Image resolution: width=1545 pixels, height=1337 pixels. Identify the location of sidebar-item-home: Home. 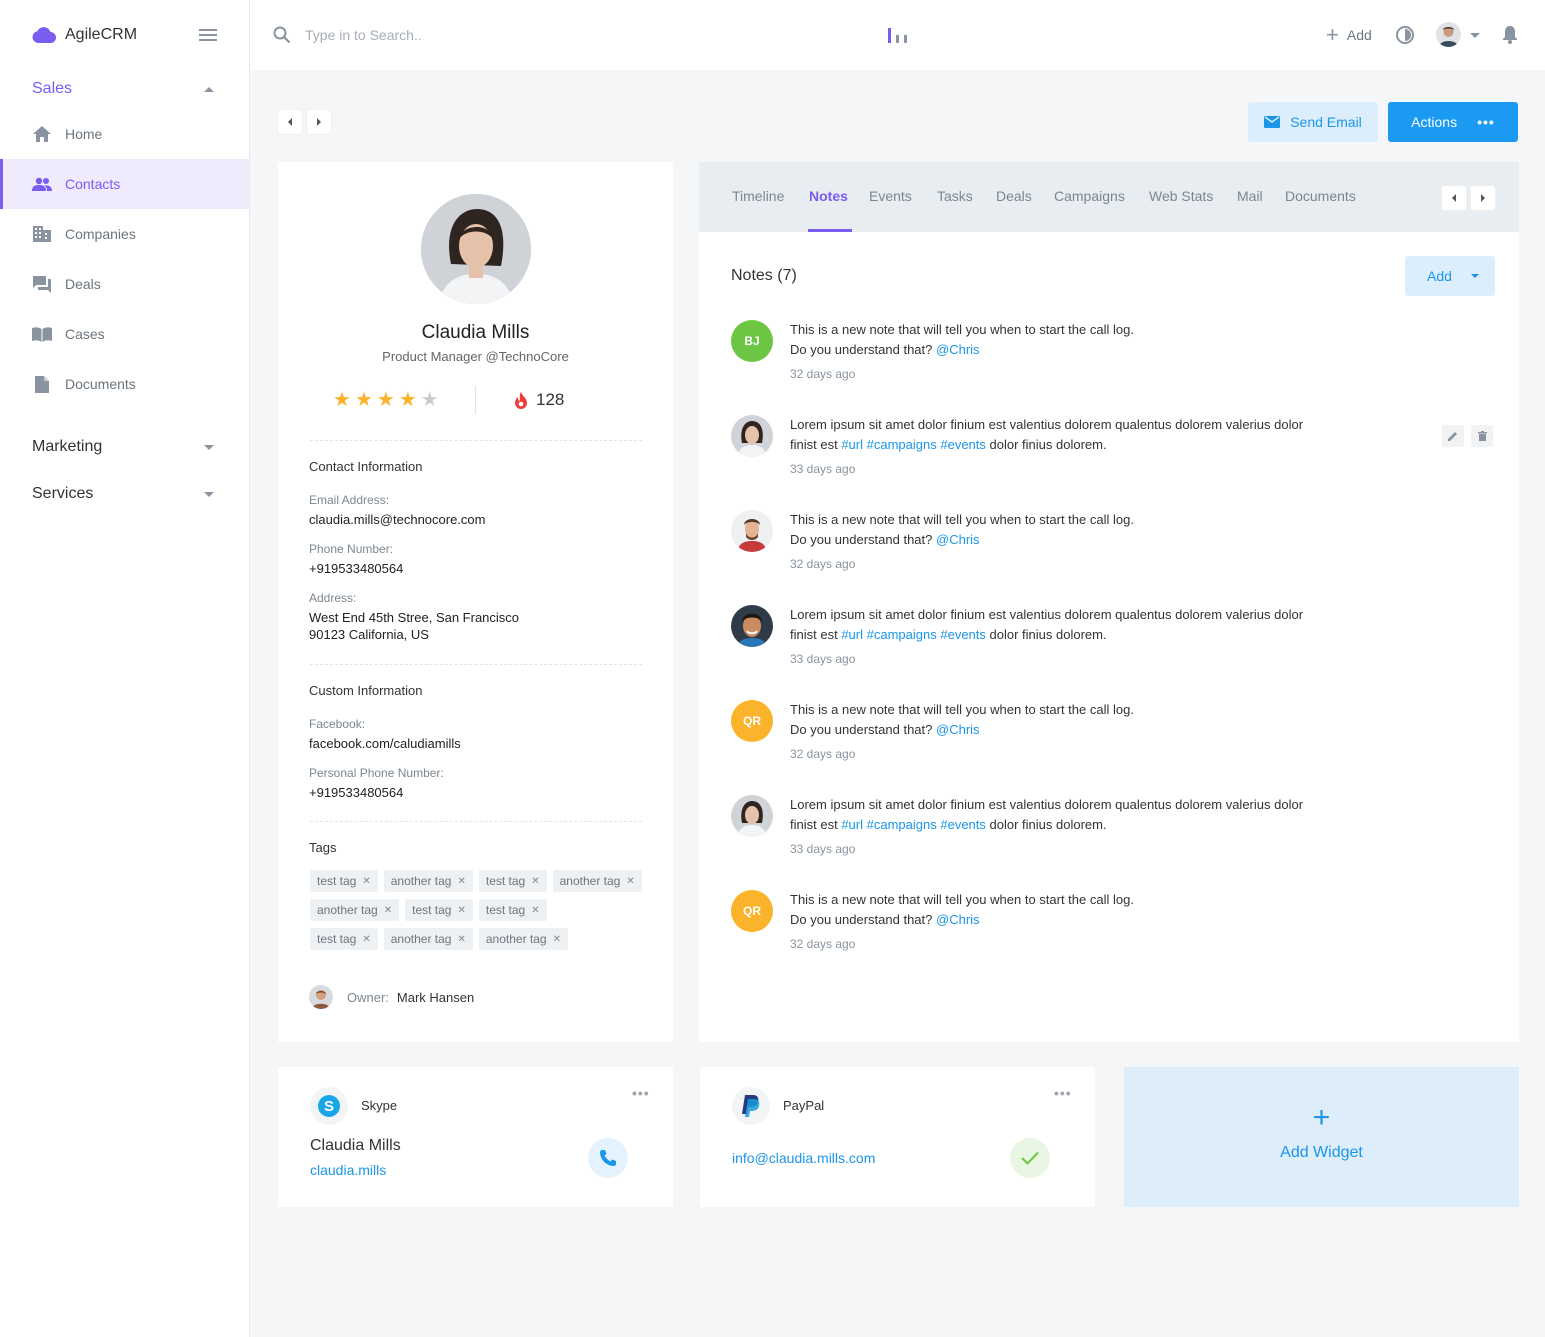
(124, 134).